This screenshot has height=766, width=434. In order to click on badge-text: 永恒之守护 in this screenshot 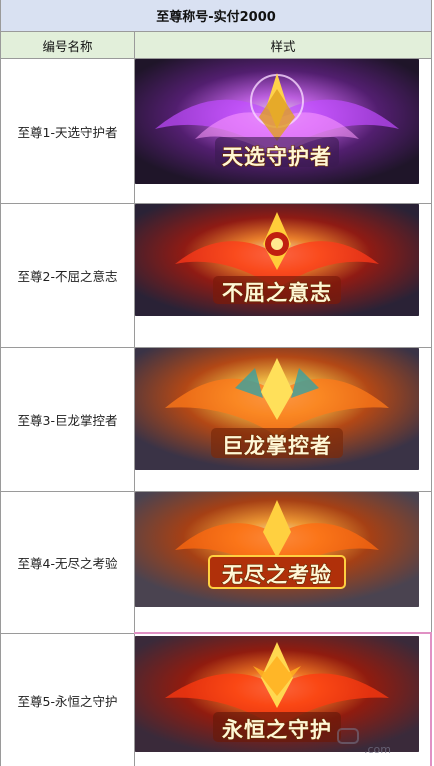, I will do `click(276, 729)`.